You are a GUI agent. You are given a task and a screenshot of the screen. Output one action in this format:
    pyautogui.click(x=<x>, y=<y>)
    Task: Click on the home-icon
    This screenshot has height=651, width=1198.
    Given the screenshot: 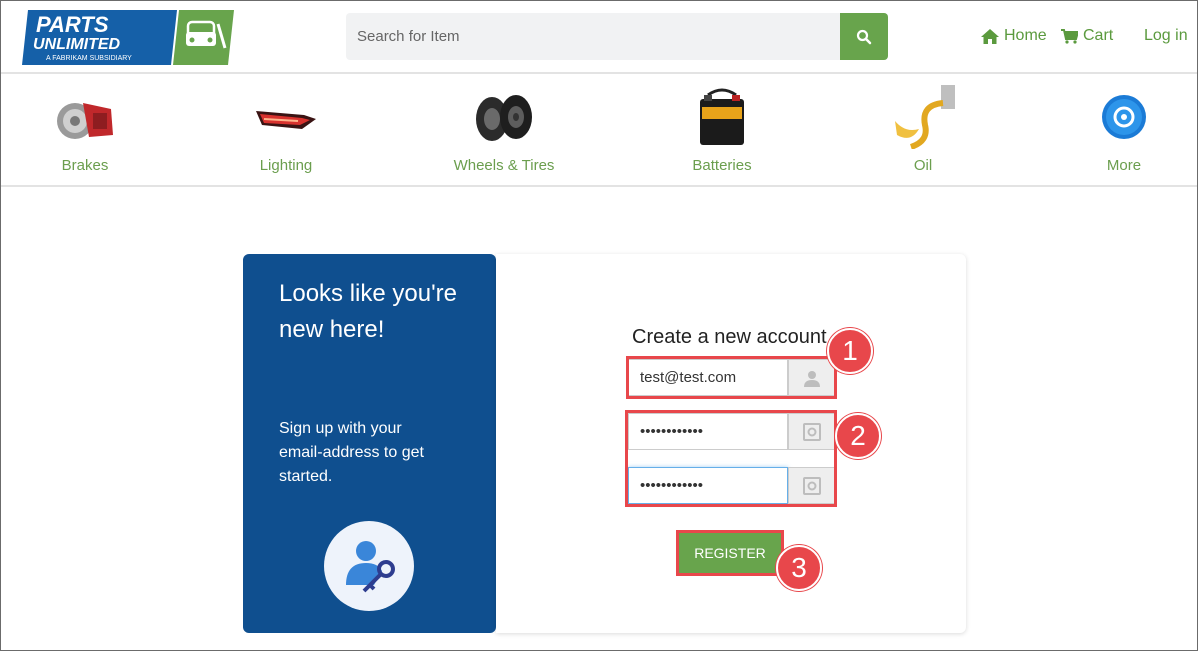 What is the action you would take?
    pyautogui.click(x=990, y=36)
    